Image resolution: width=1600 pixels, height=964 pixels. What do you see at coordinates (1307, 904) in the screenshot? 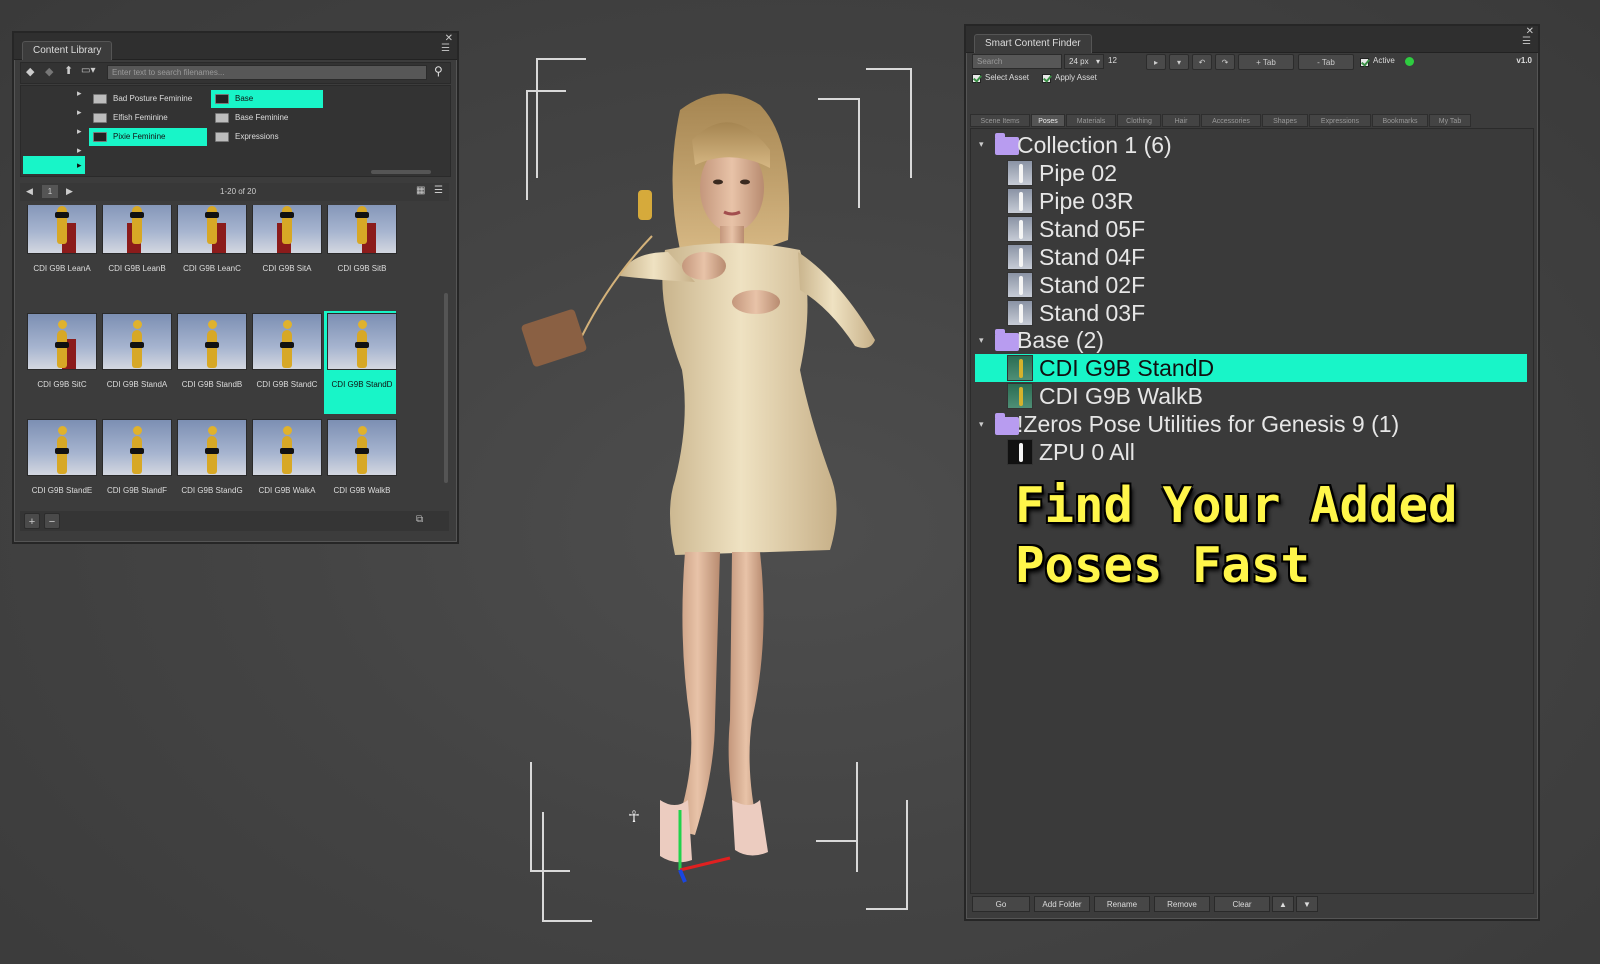
I see `move-down-button: ▼` at bounding box center [1307, 904].